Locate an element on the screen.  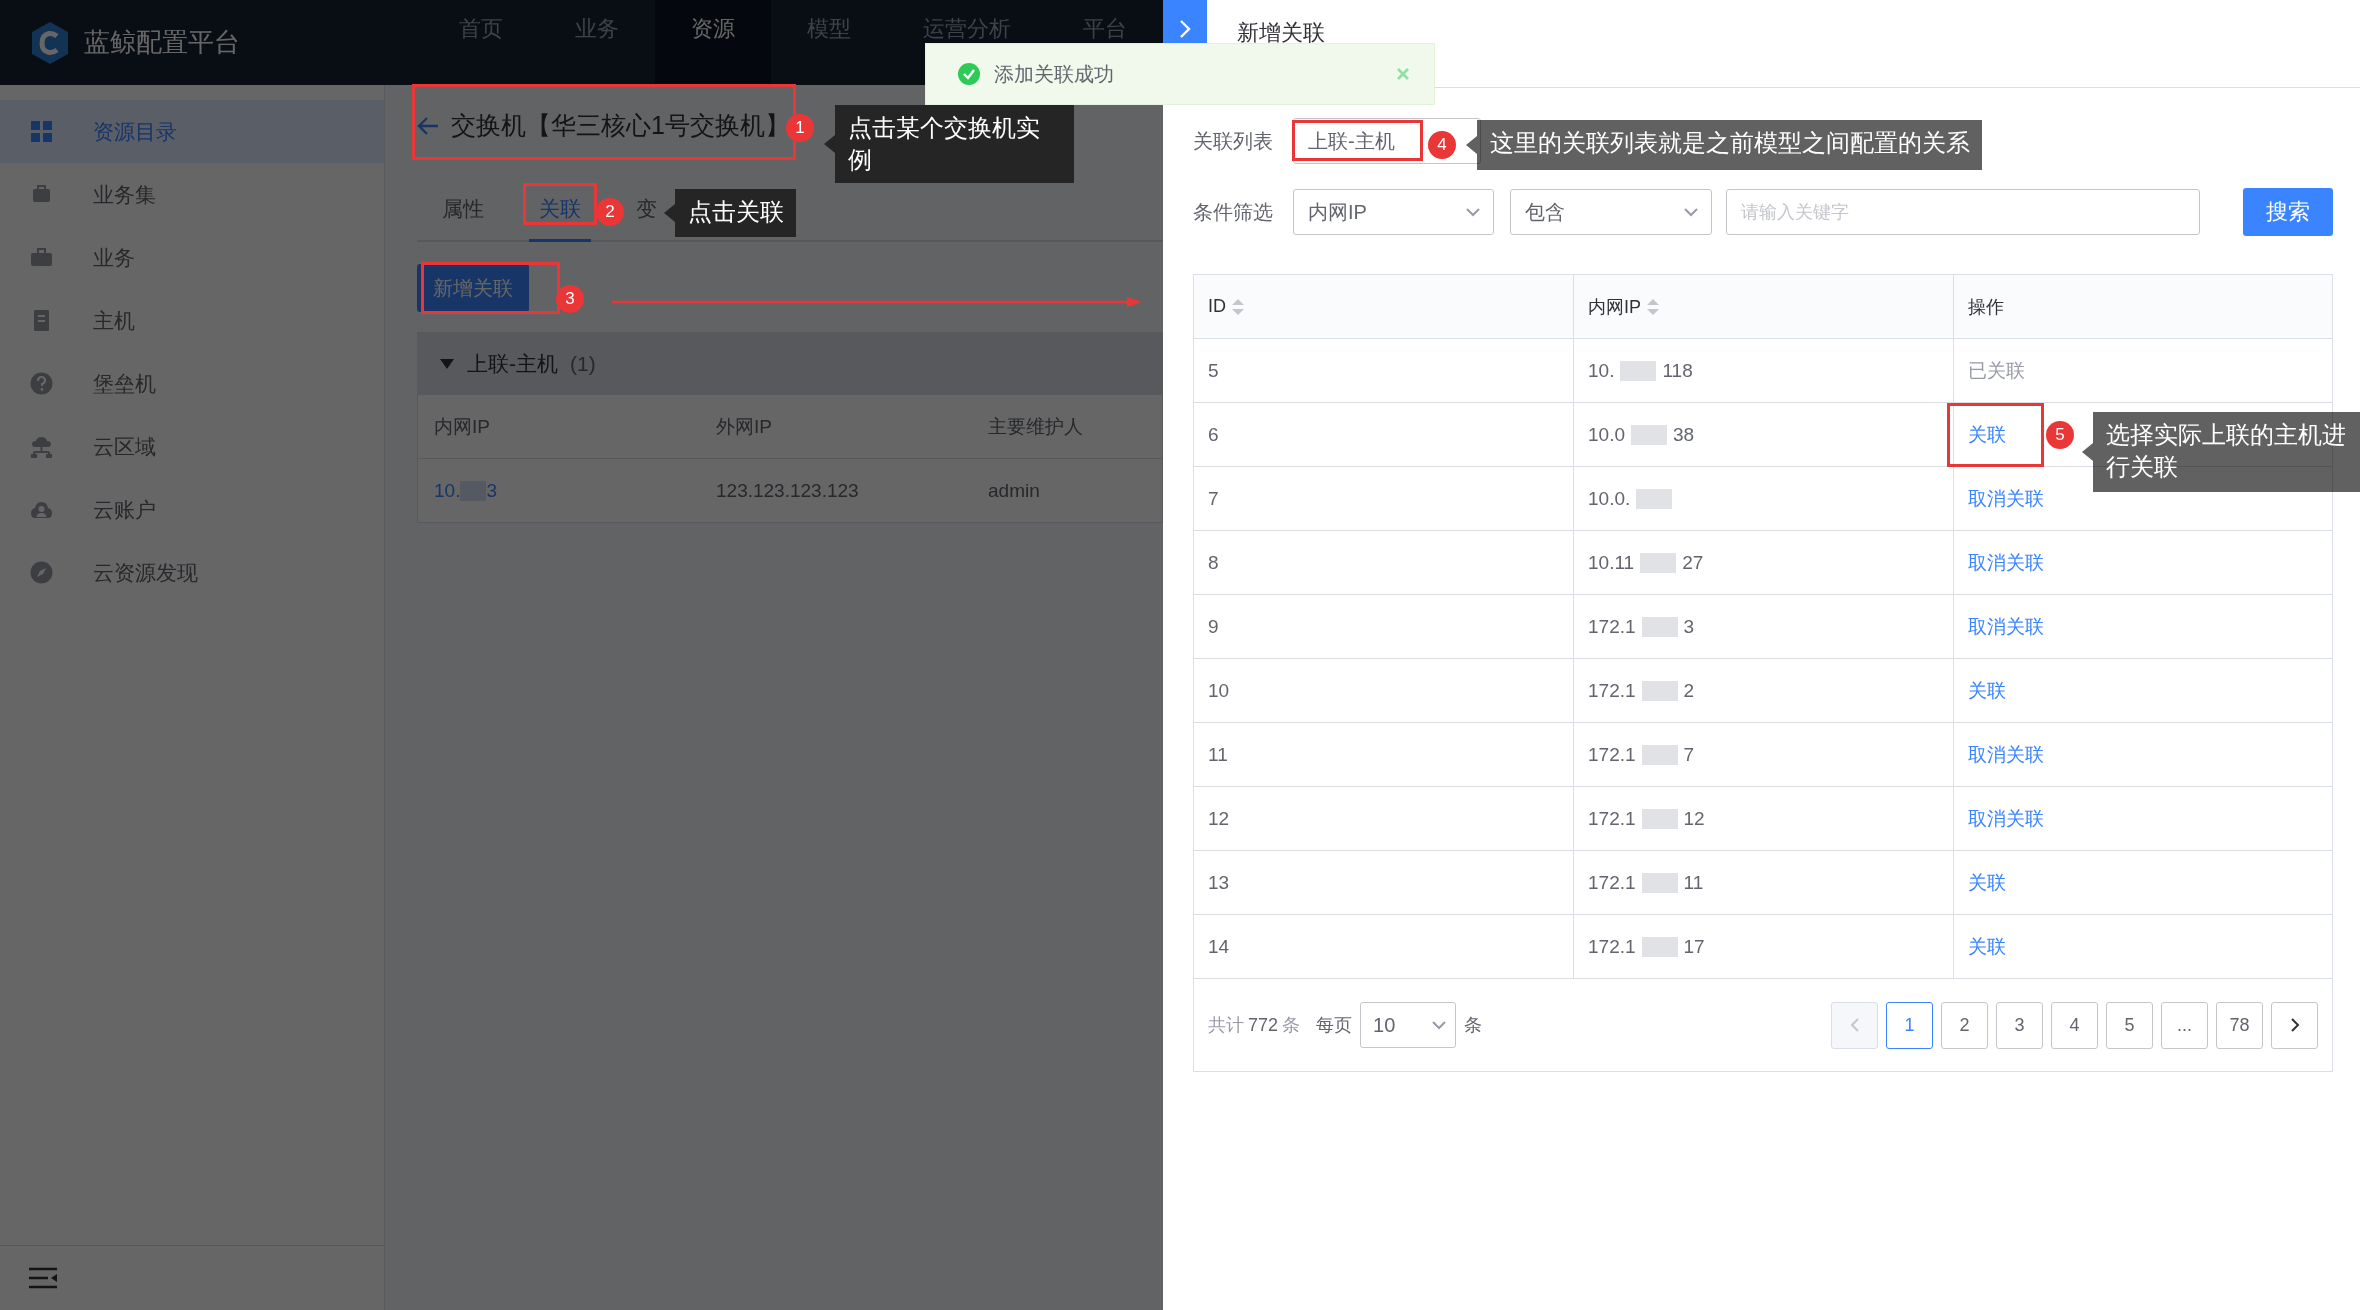
table-cell-text: 123.123.123.123 is located at coordinates (788, 490).